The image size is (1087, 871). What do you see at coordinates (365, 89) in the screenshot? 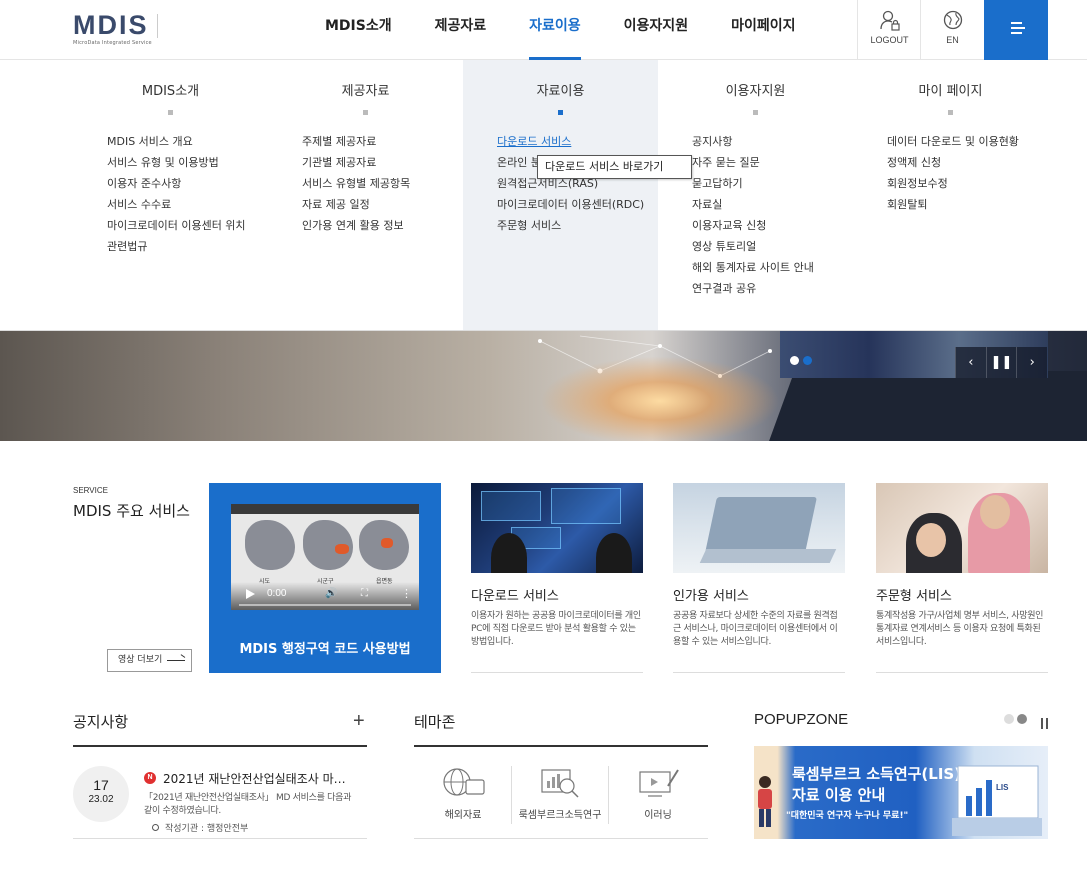
I see `mega-col-title: 제공자료` at bounding box center [365, 89].